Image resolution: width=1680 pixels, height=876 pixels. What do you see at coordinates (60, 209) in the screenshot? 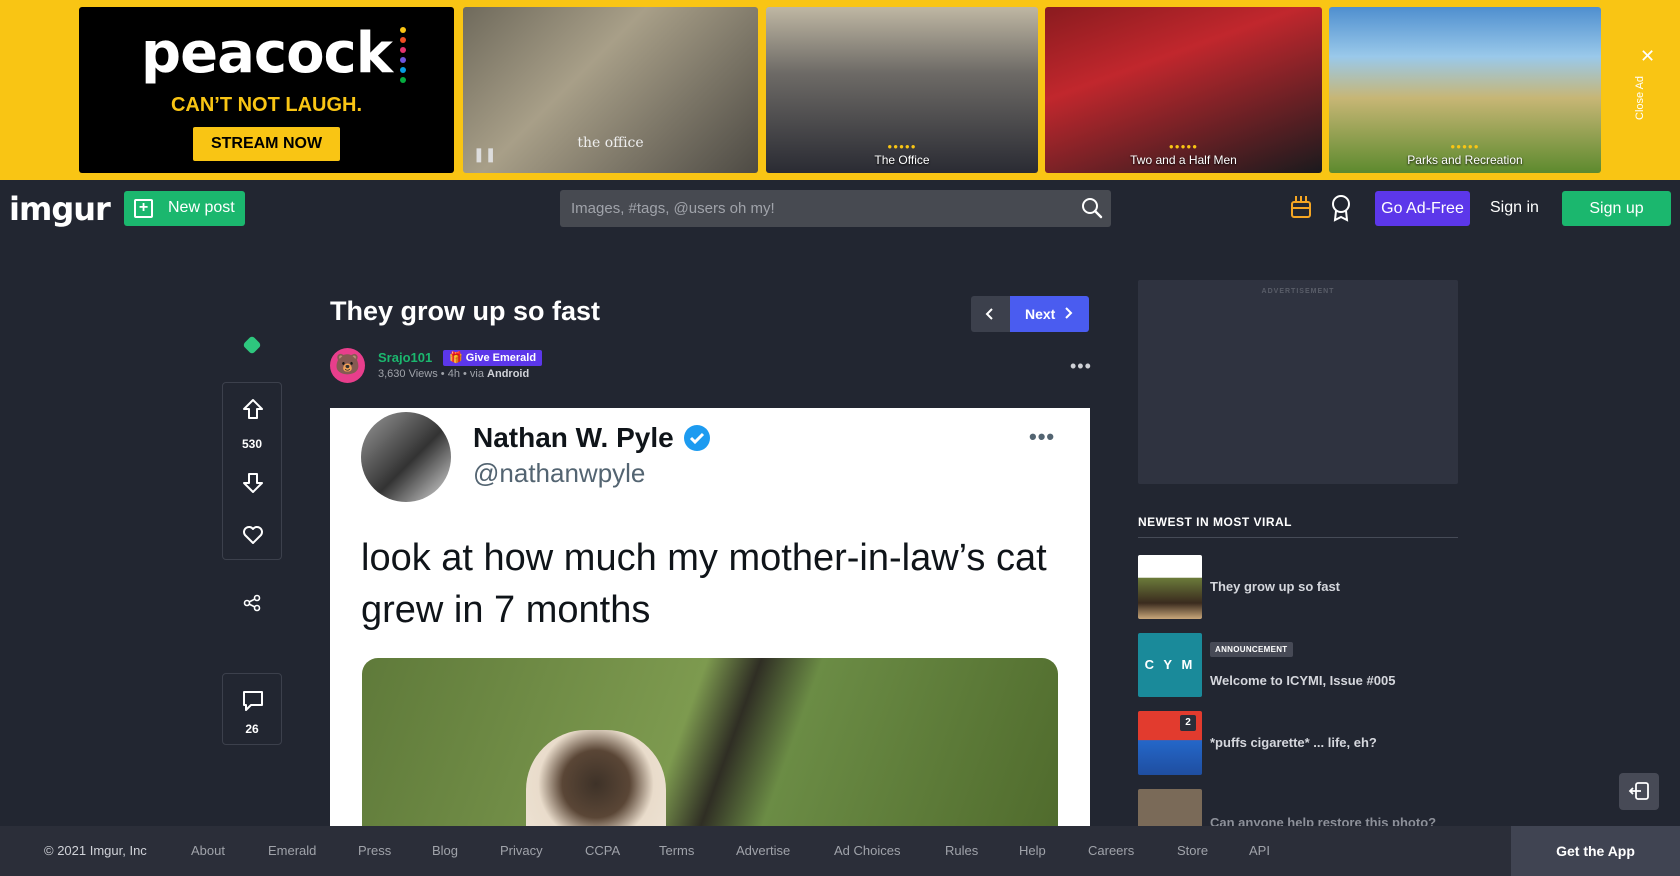
I see `imgur-logo: imgur` at bounding box center [60, 209].